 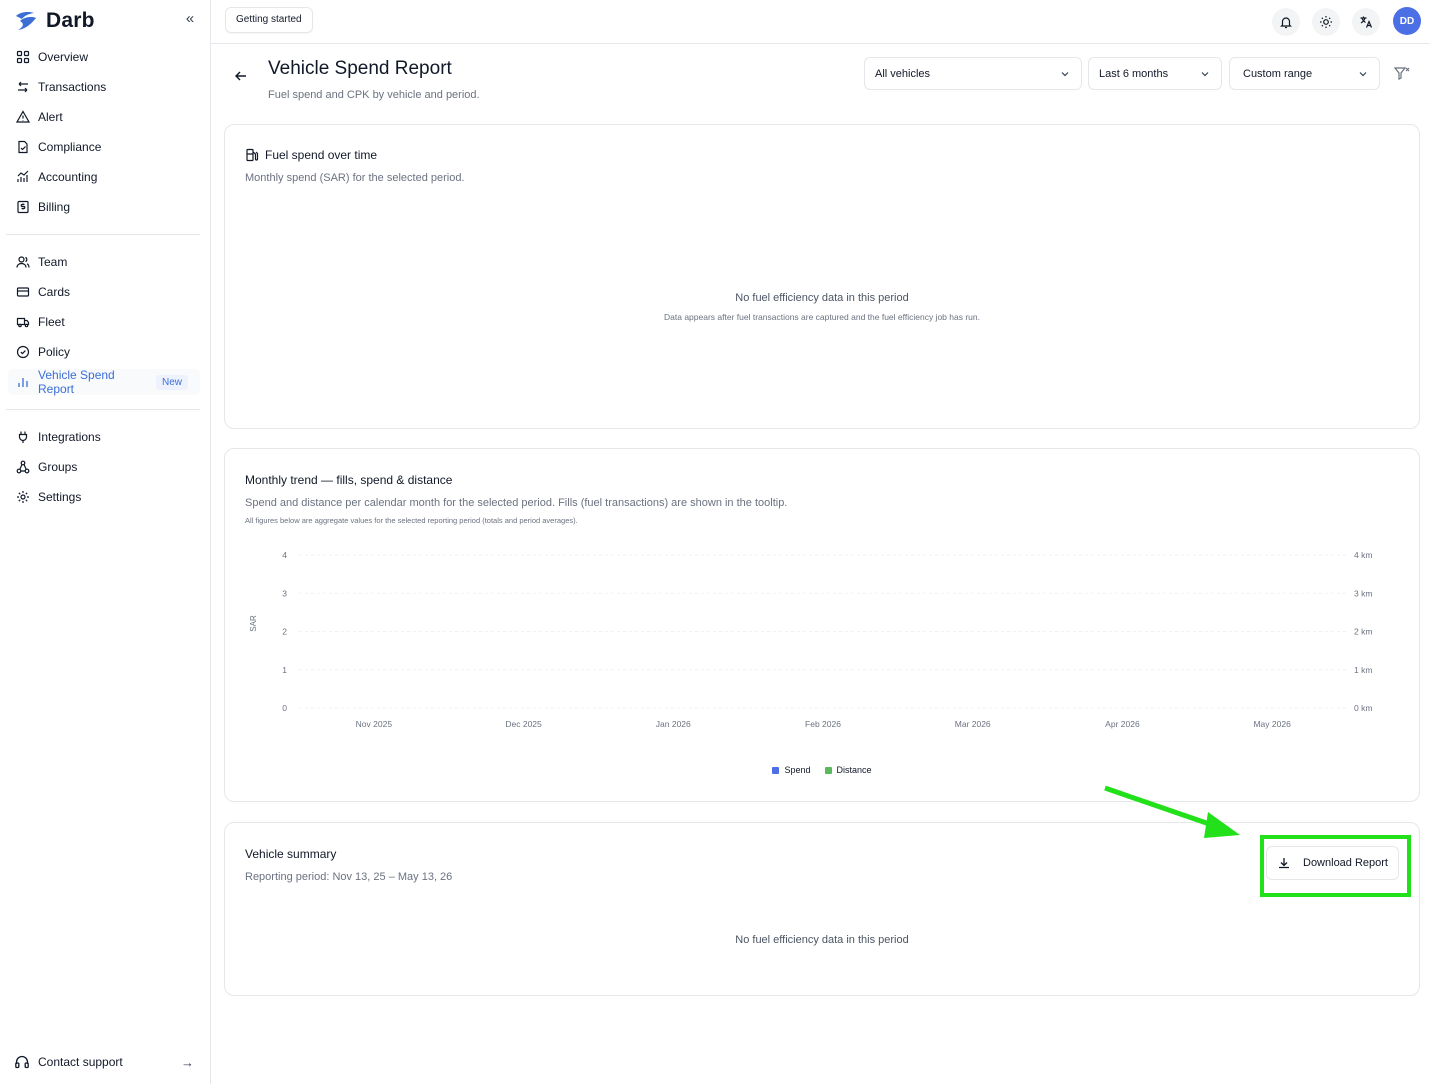 What do you see at coordinates (104, 57) in the screenshot?
I see `sidebar-item-overview: Overview` at bounding box center [104, 57].